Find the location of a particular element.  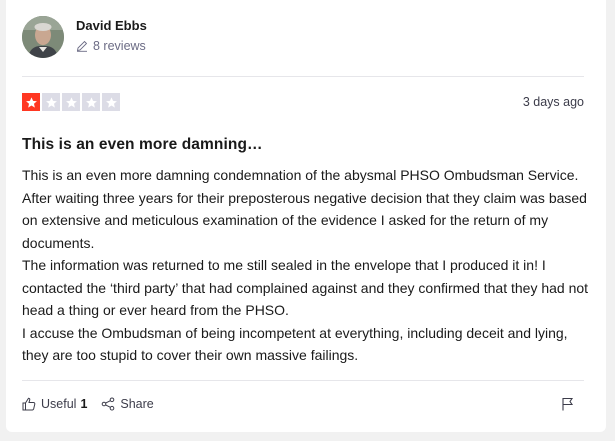

useful-button: Useful 1 is located at coordinates (54, 404).